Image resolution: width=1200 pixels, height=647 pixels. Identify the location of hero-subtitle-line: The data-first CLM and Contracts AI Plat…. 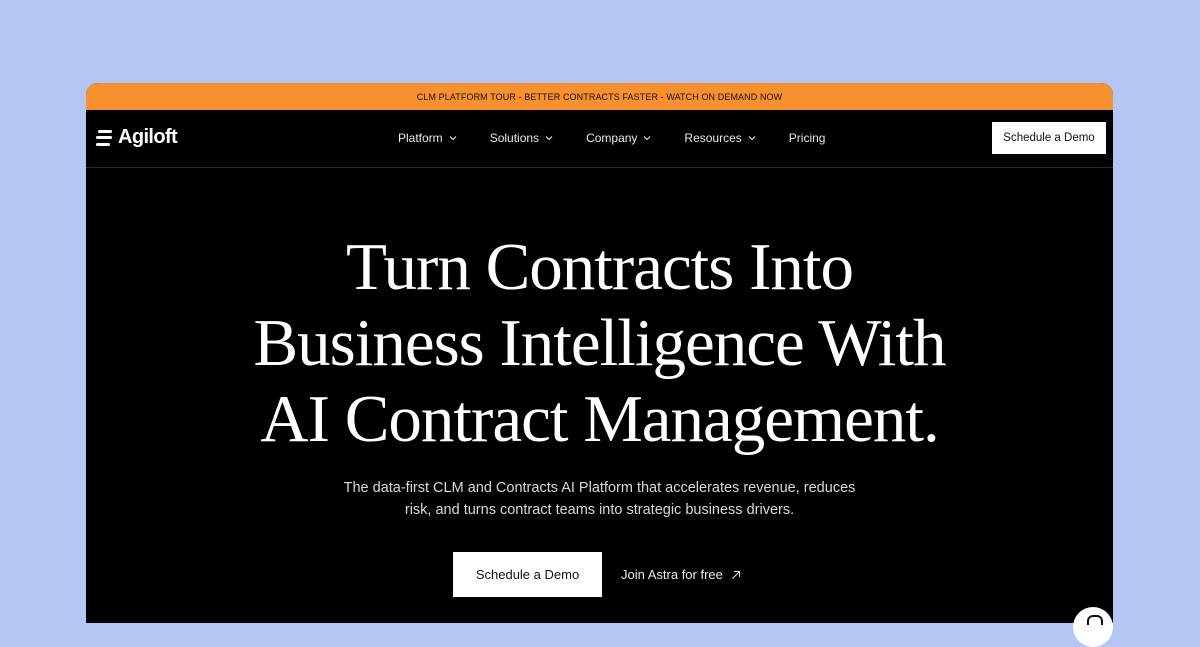
(599, 488).